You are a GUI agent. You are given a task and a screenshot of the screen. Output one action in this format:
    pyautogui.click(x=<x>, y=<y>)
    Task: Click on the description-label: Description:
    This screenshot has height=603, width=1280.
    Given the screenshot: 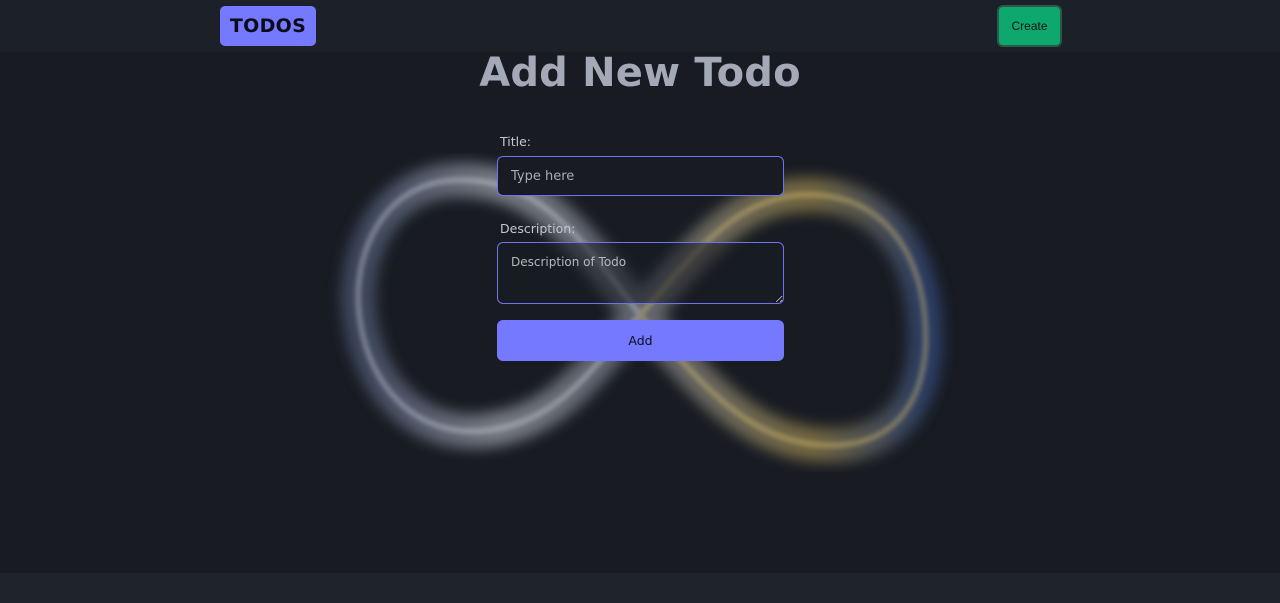 What is the action you would take?
    pyautogui.click(x=538, y=228)
    